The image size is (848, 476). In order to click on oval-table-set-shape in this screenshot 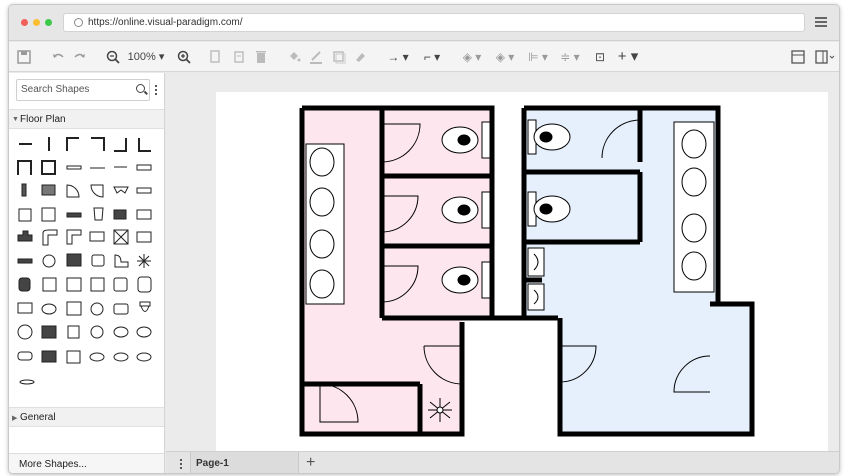, I will do `click(97, 357)`.